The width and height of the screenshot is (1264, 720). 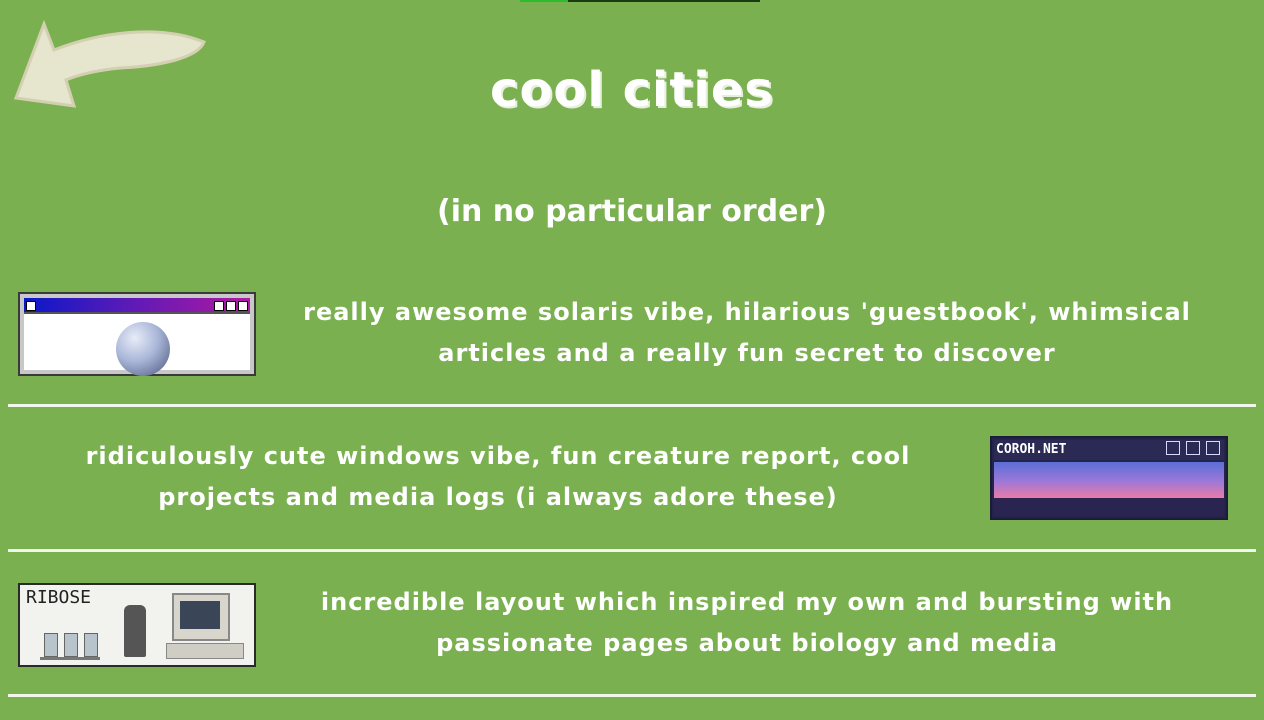 I want to click on top-progress-strip, so click(x=640, y=1).